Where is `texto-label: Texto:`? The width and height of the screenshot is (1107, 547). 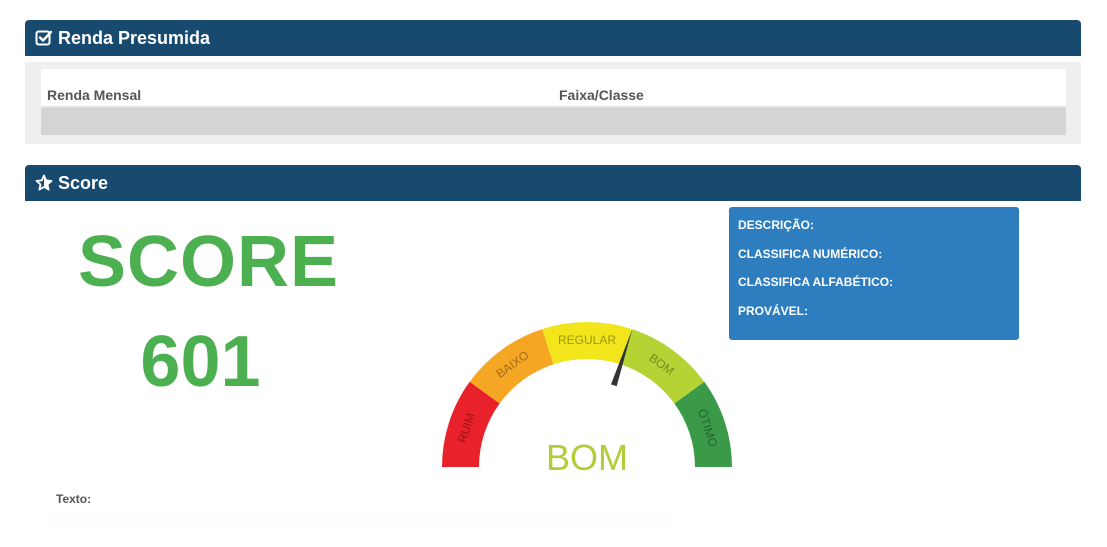
texto-label: Texto: is located at coordinates (74, 499).